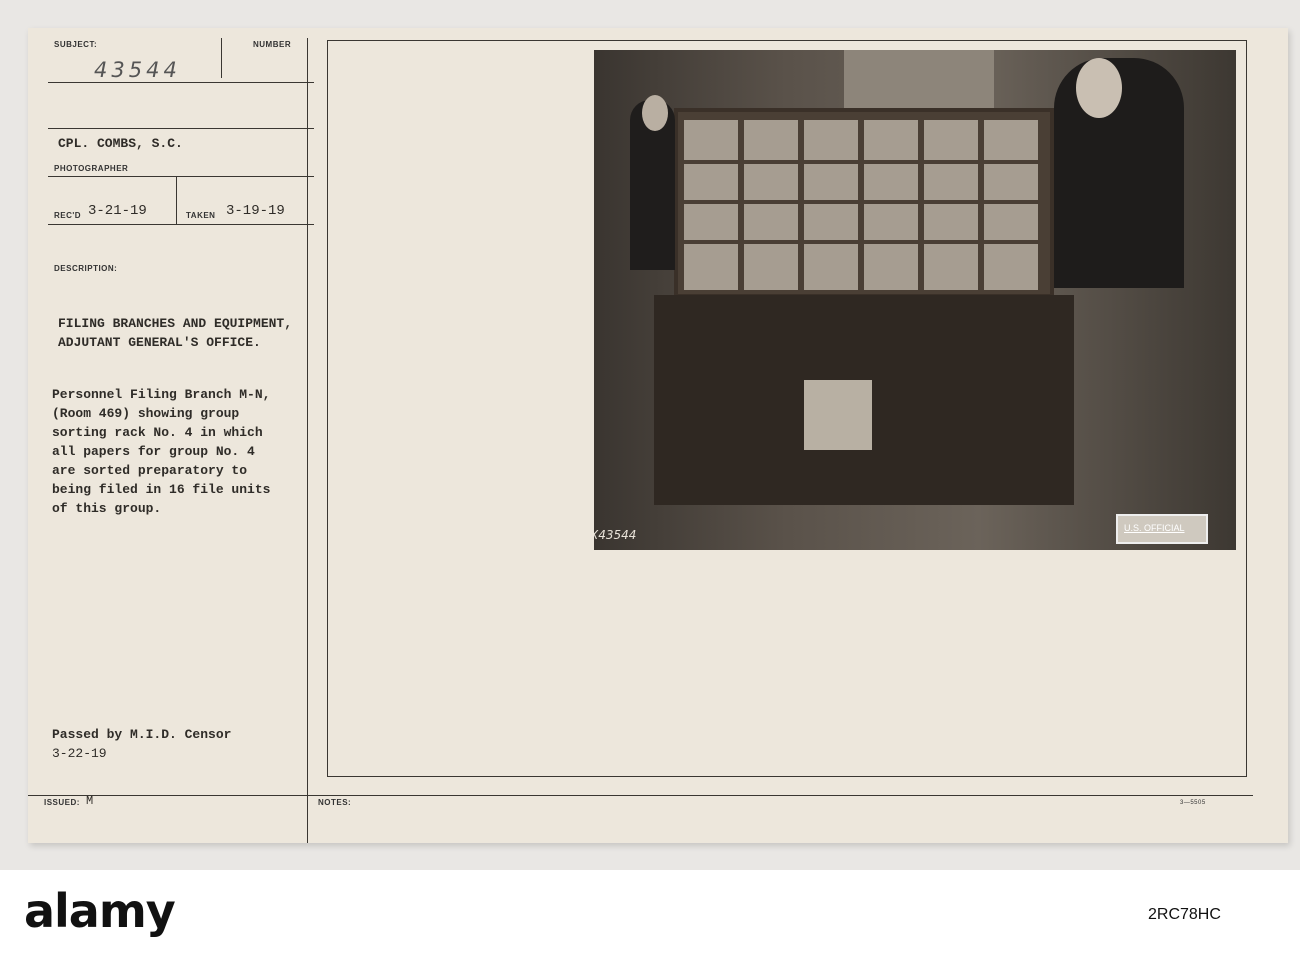 Image resolution: width=1300 pixels, height=961 pixels. What do you see at coordinates (86, 268) in the screenshot?
I see `description-label: DESCRIPTION:` at bounding box center [86, 268].